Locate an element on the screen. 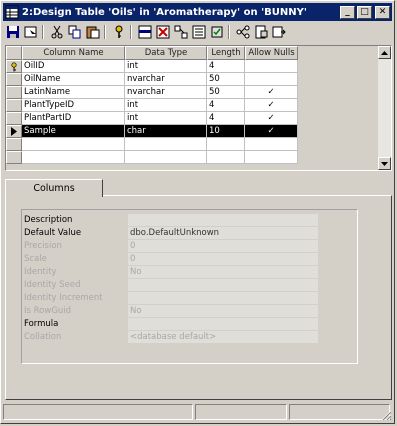 The height and width of the screenshot is (426, 397). property-label: Default Value is located at coordinates (53, 233).